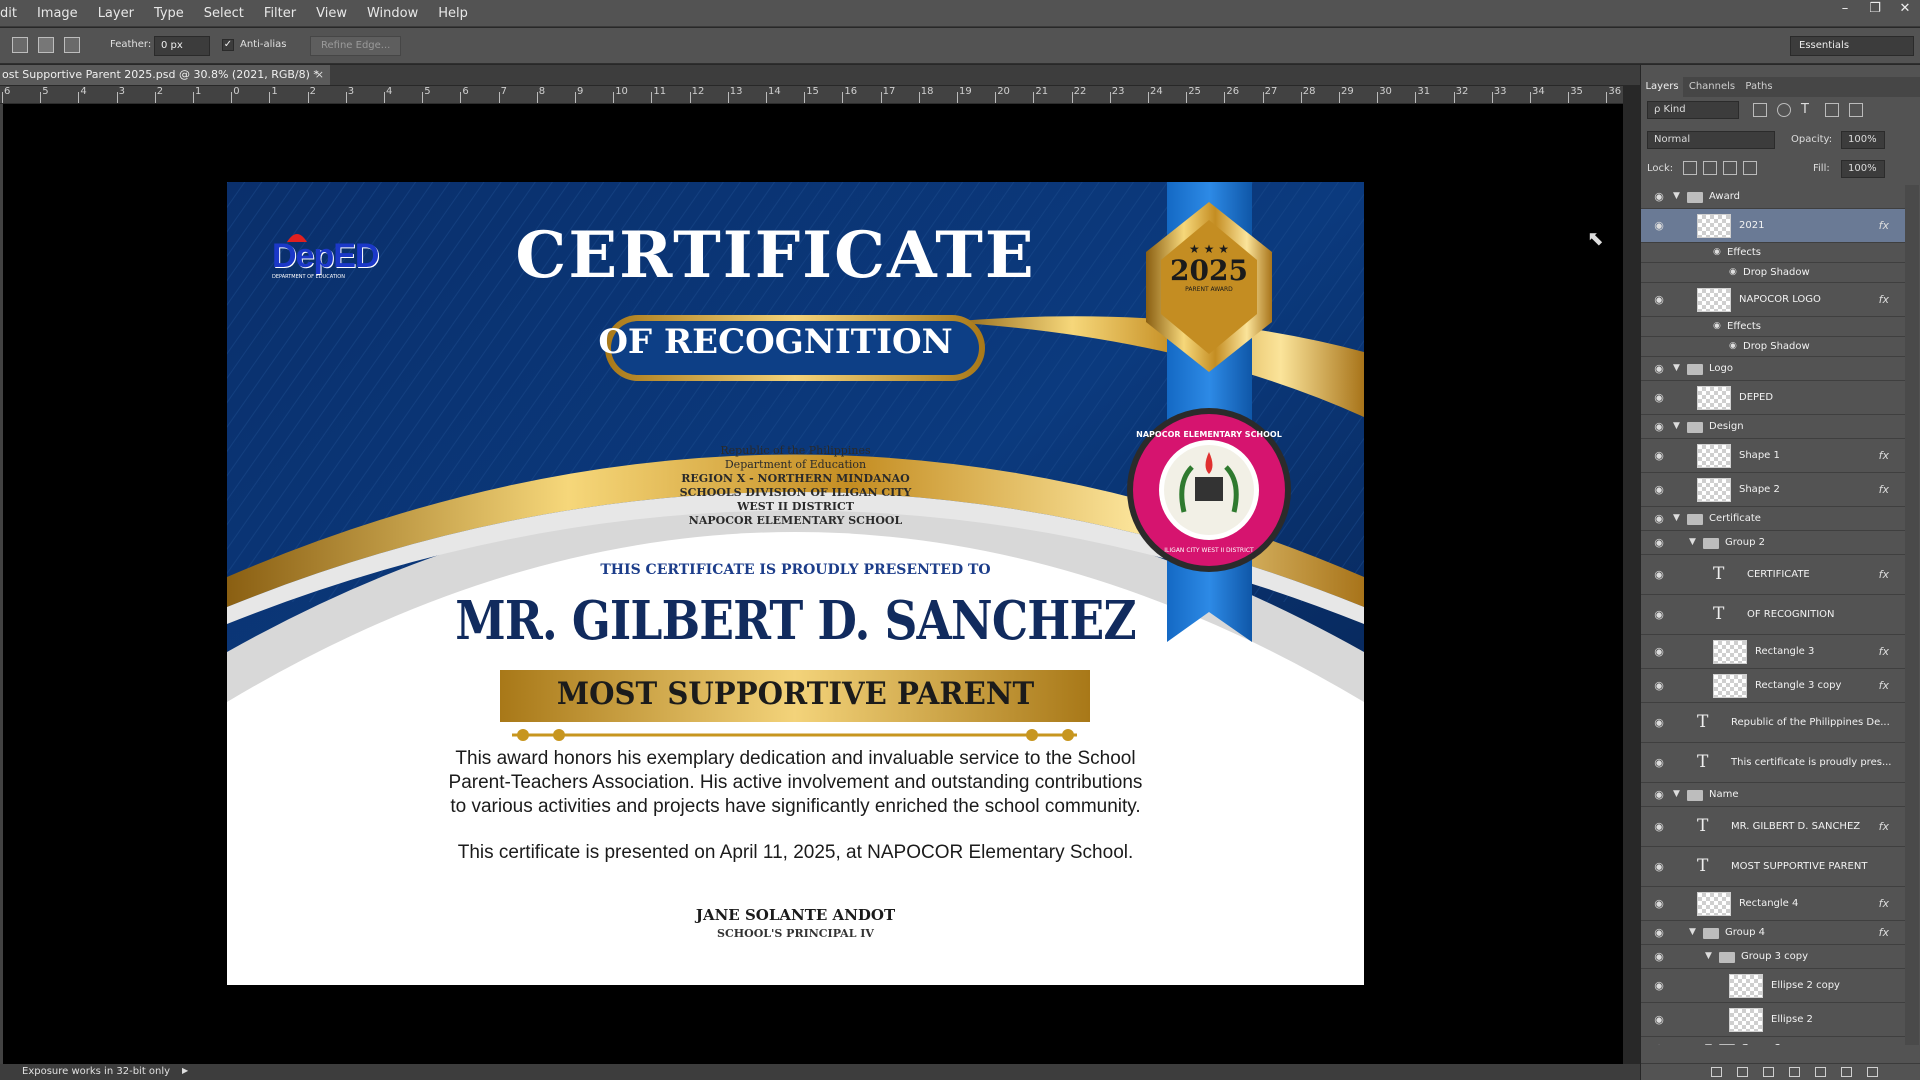 The image size is (1920, 1080). Describe the element at coordinates (1750, 168) in the screenshot. I see `lock-all-icon` at that location.